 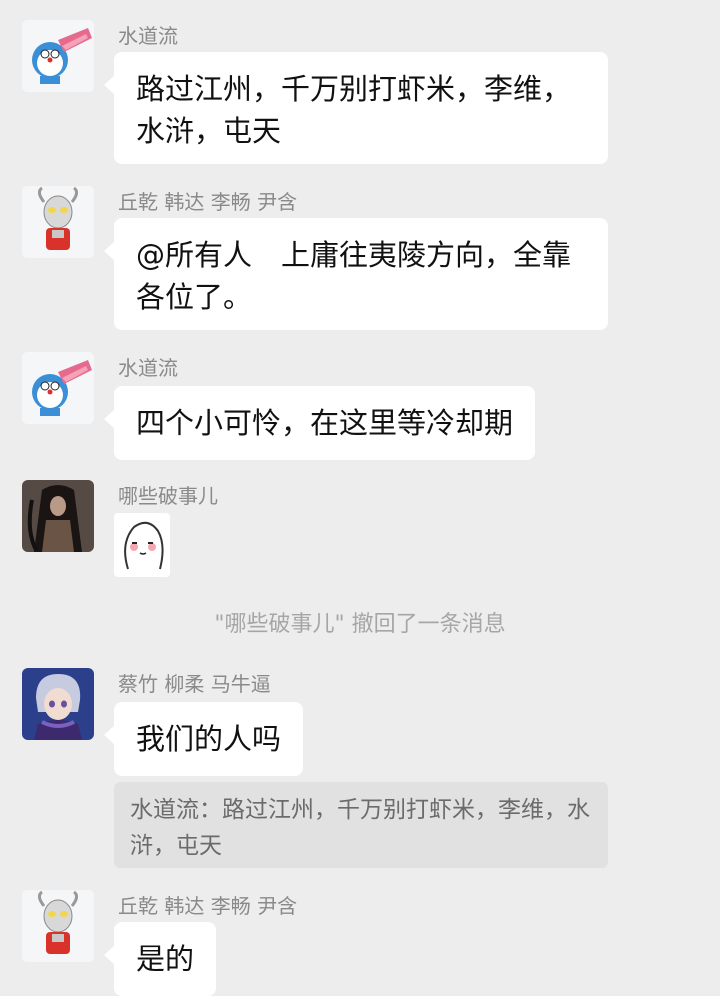 What do you see at coordinates (160, 959) in the screenshot?
I see `message-bubble: 是的` at bounding box center [160, 959].